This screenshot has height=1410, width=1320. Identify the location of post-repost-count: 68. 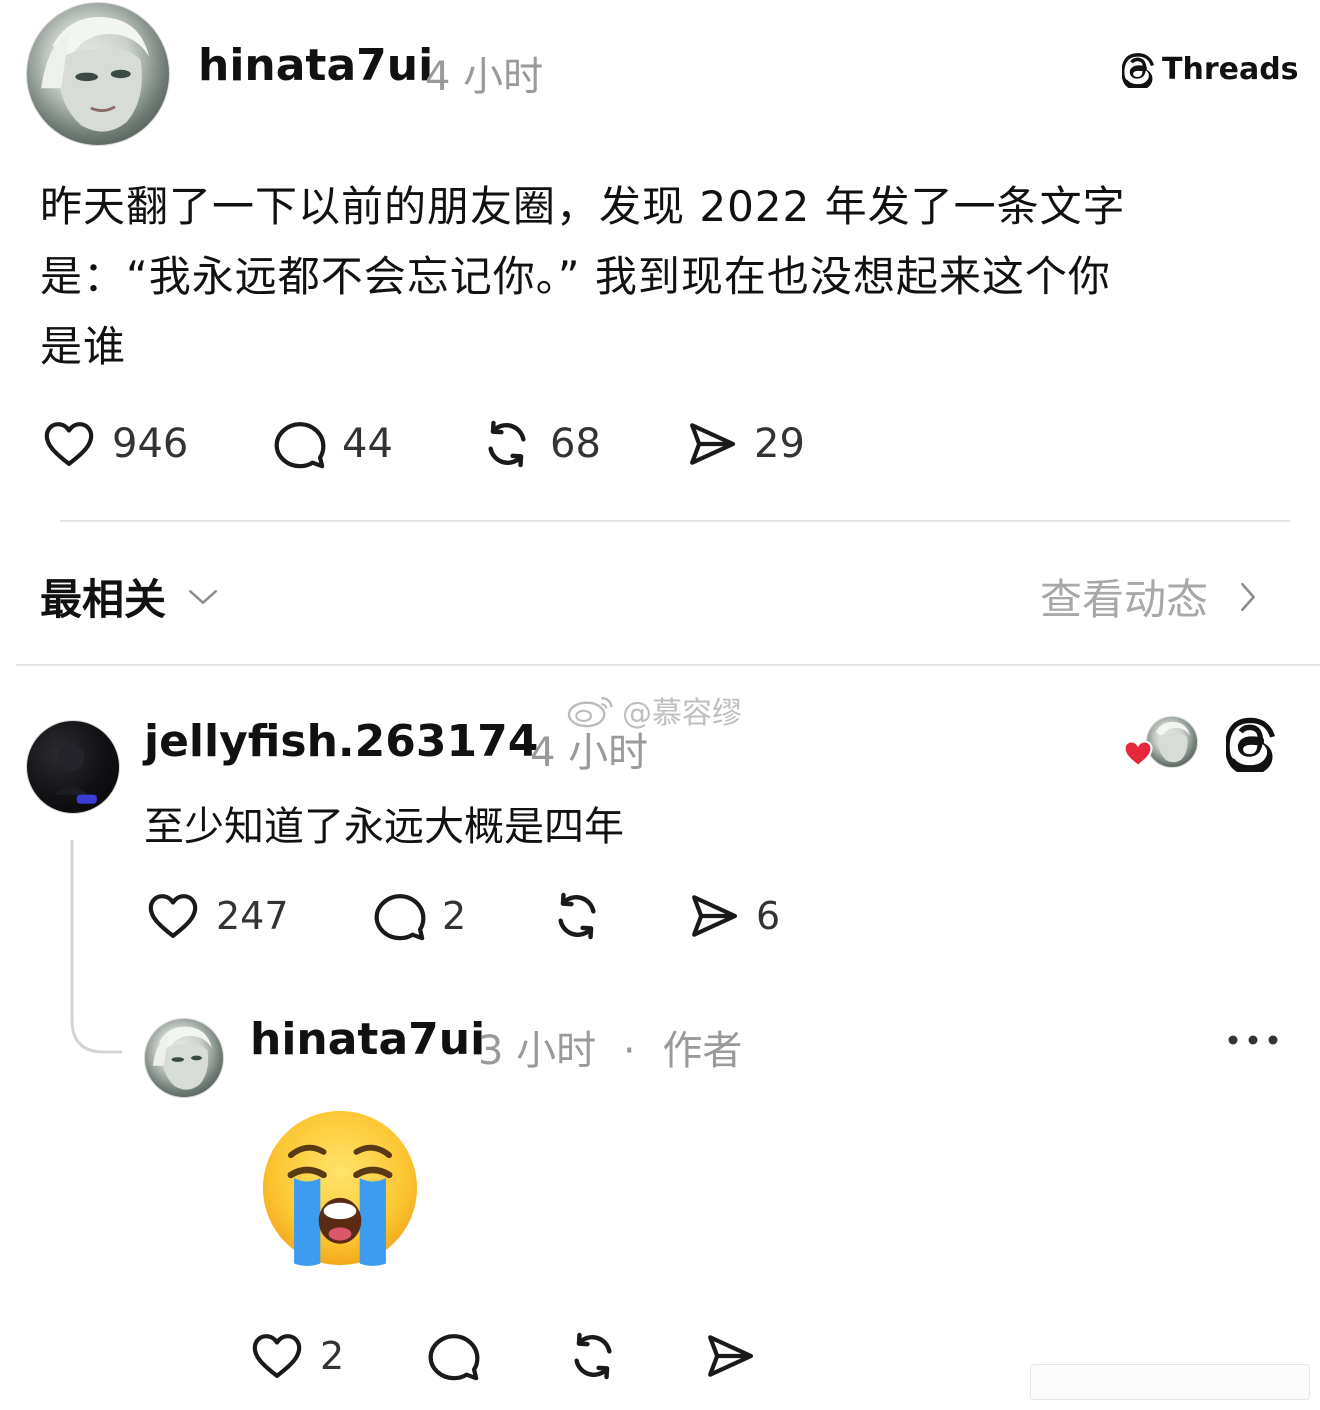
(575, 444).